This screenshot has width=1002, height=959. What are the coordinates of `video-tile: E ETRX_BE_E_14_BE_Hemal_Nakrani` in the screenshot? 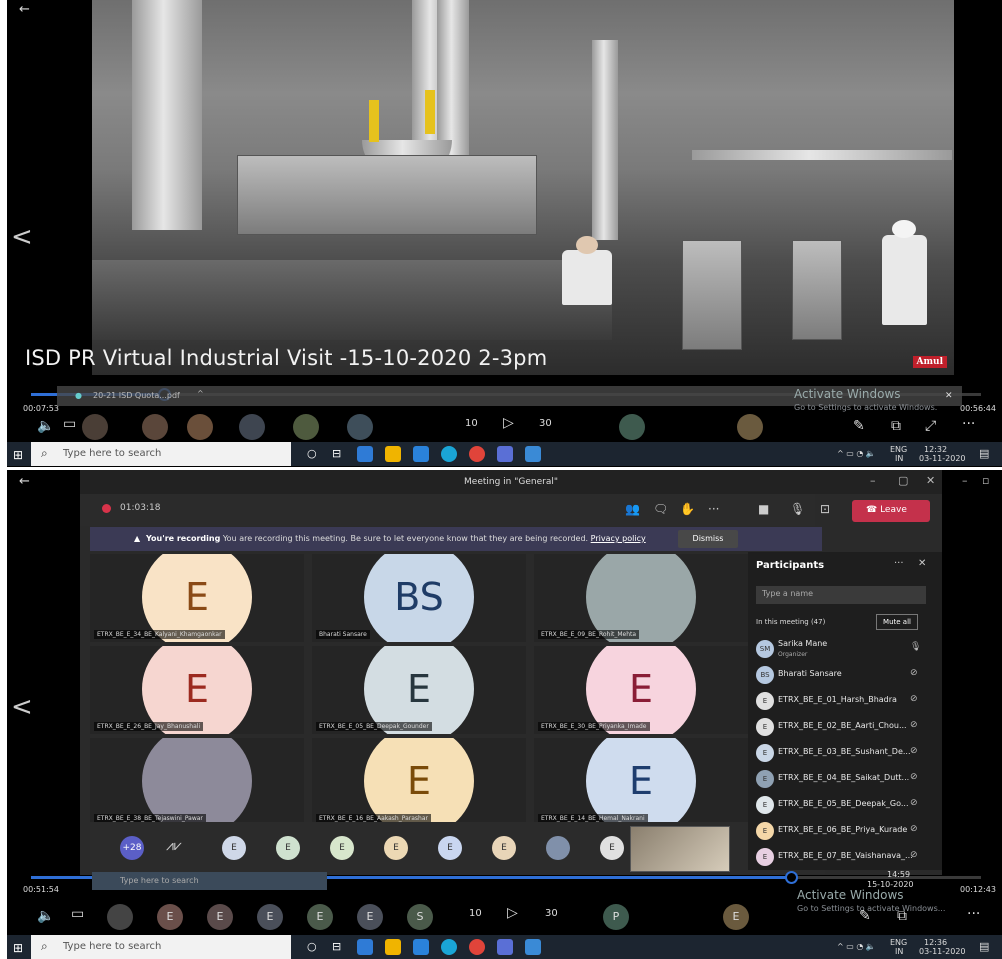 It's located at (641, 782).